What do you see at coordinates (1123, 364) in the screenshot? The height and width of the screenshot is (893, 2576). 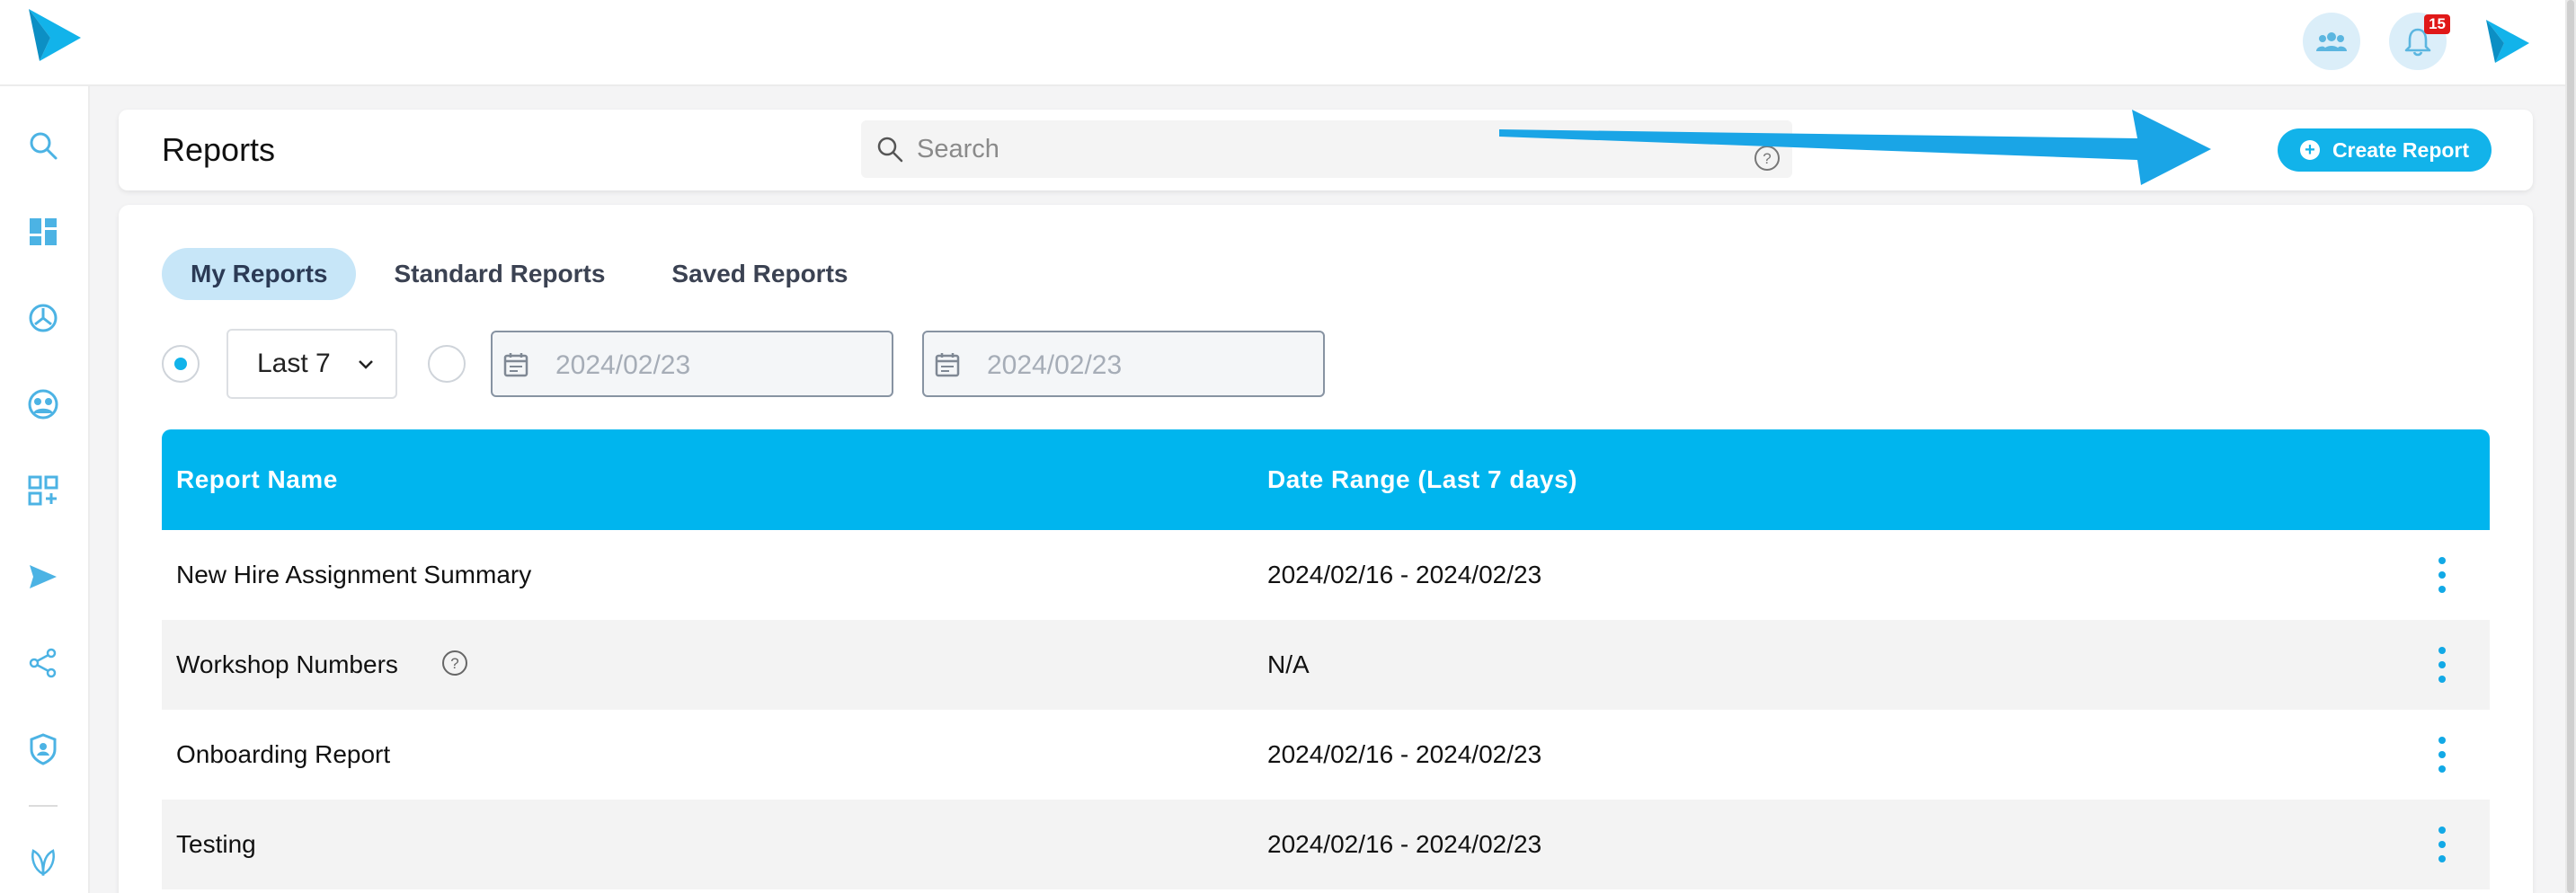 I see `end-date-field: 2024/02/23` at bounding box center [1123, 364].